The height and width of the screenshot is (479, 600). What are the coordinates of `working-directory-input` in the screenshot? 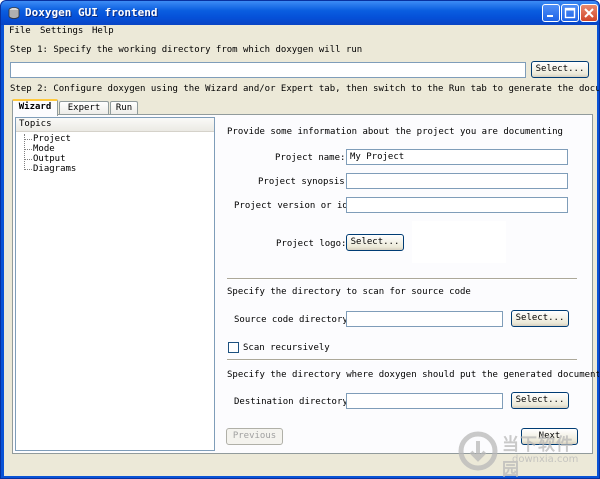 It's located at (268, 70).